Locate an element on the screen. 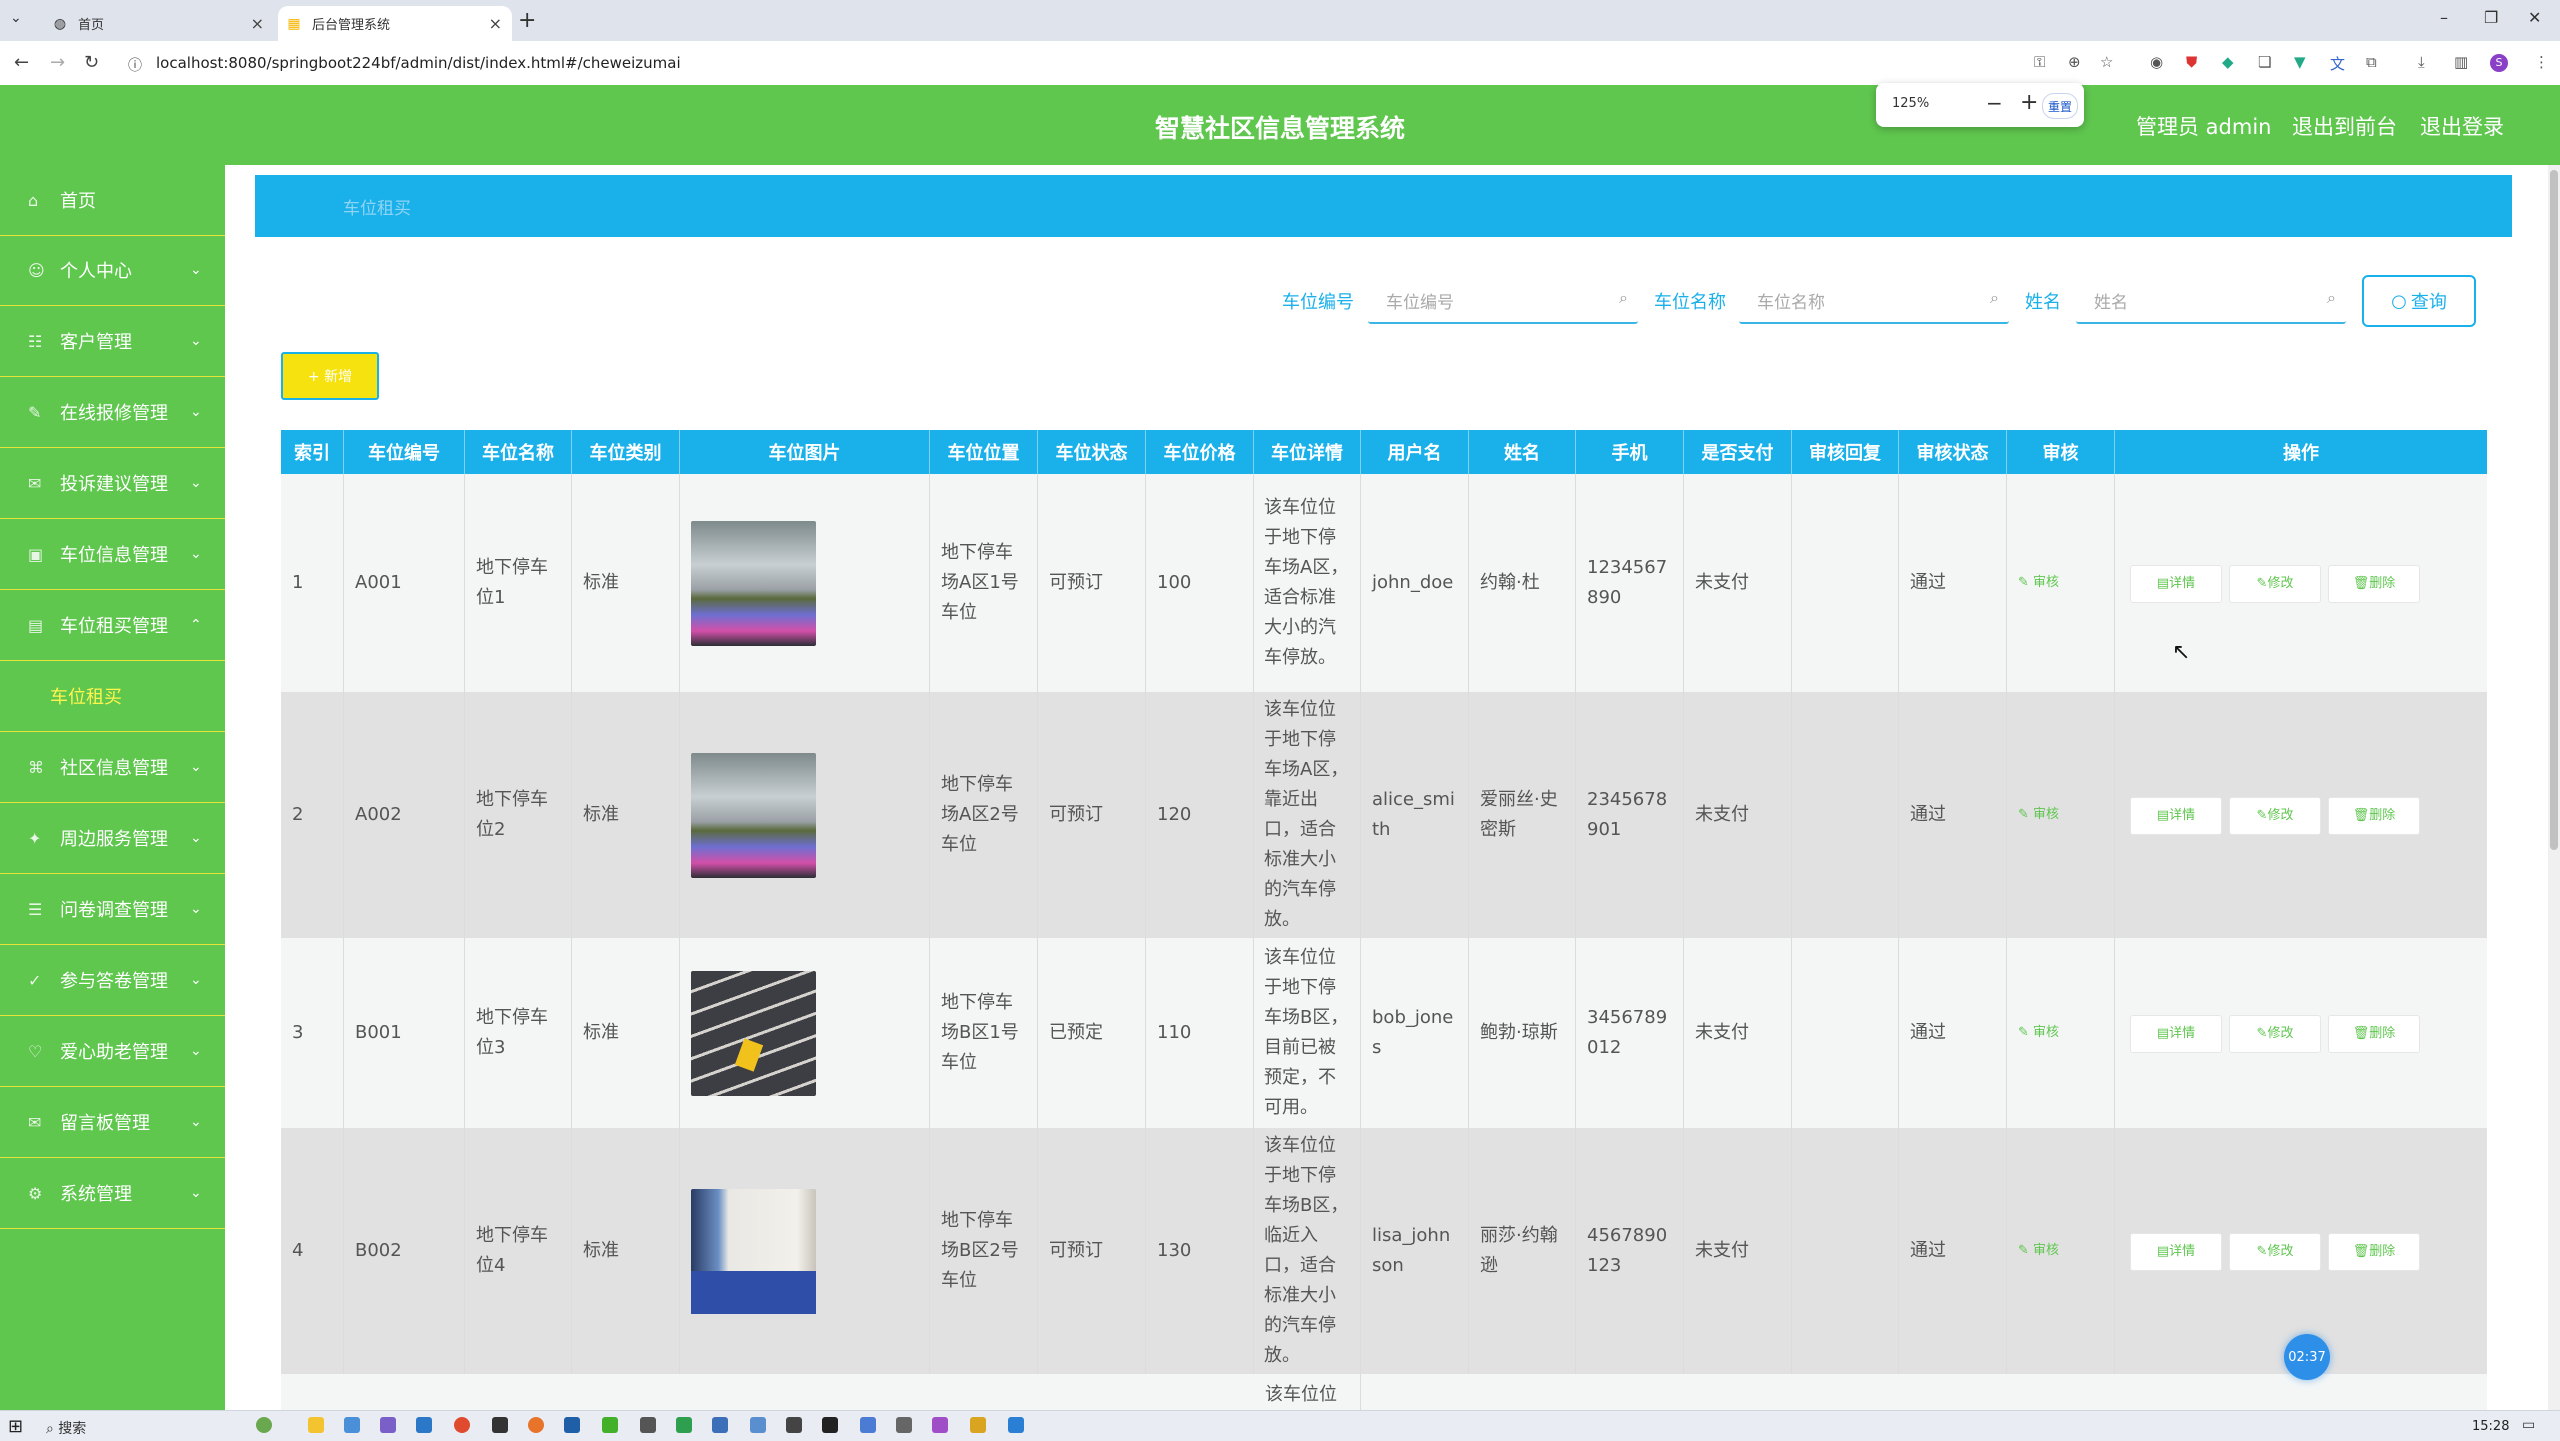 The height and width of the screenshot is (1441, 2560). taskbar-search: ⌕ 搜索 is located at coordinates (66, 1428).